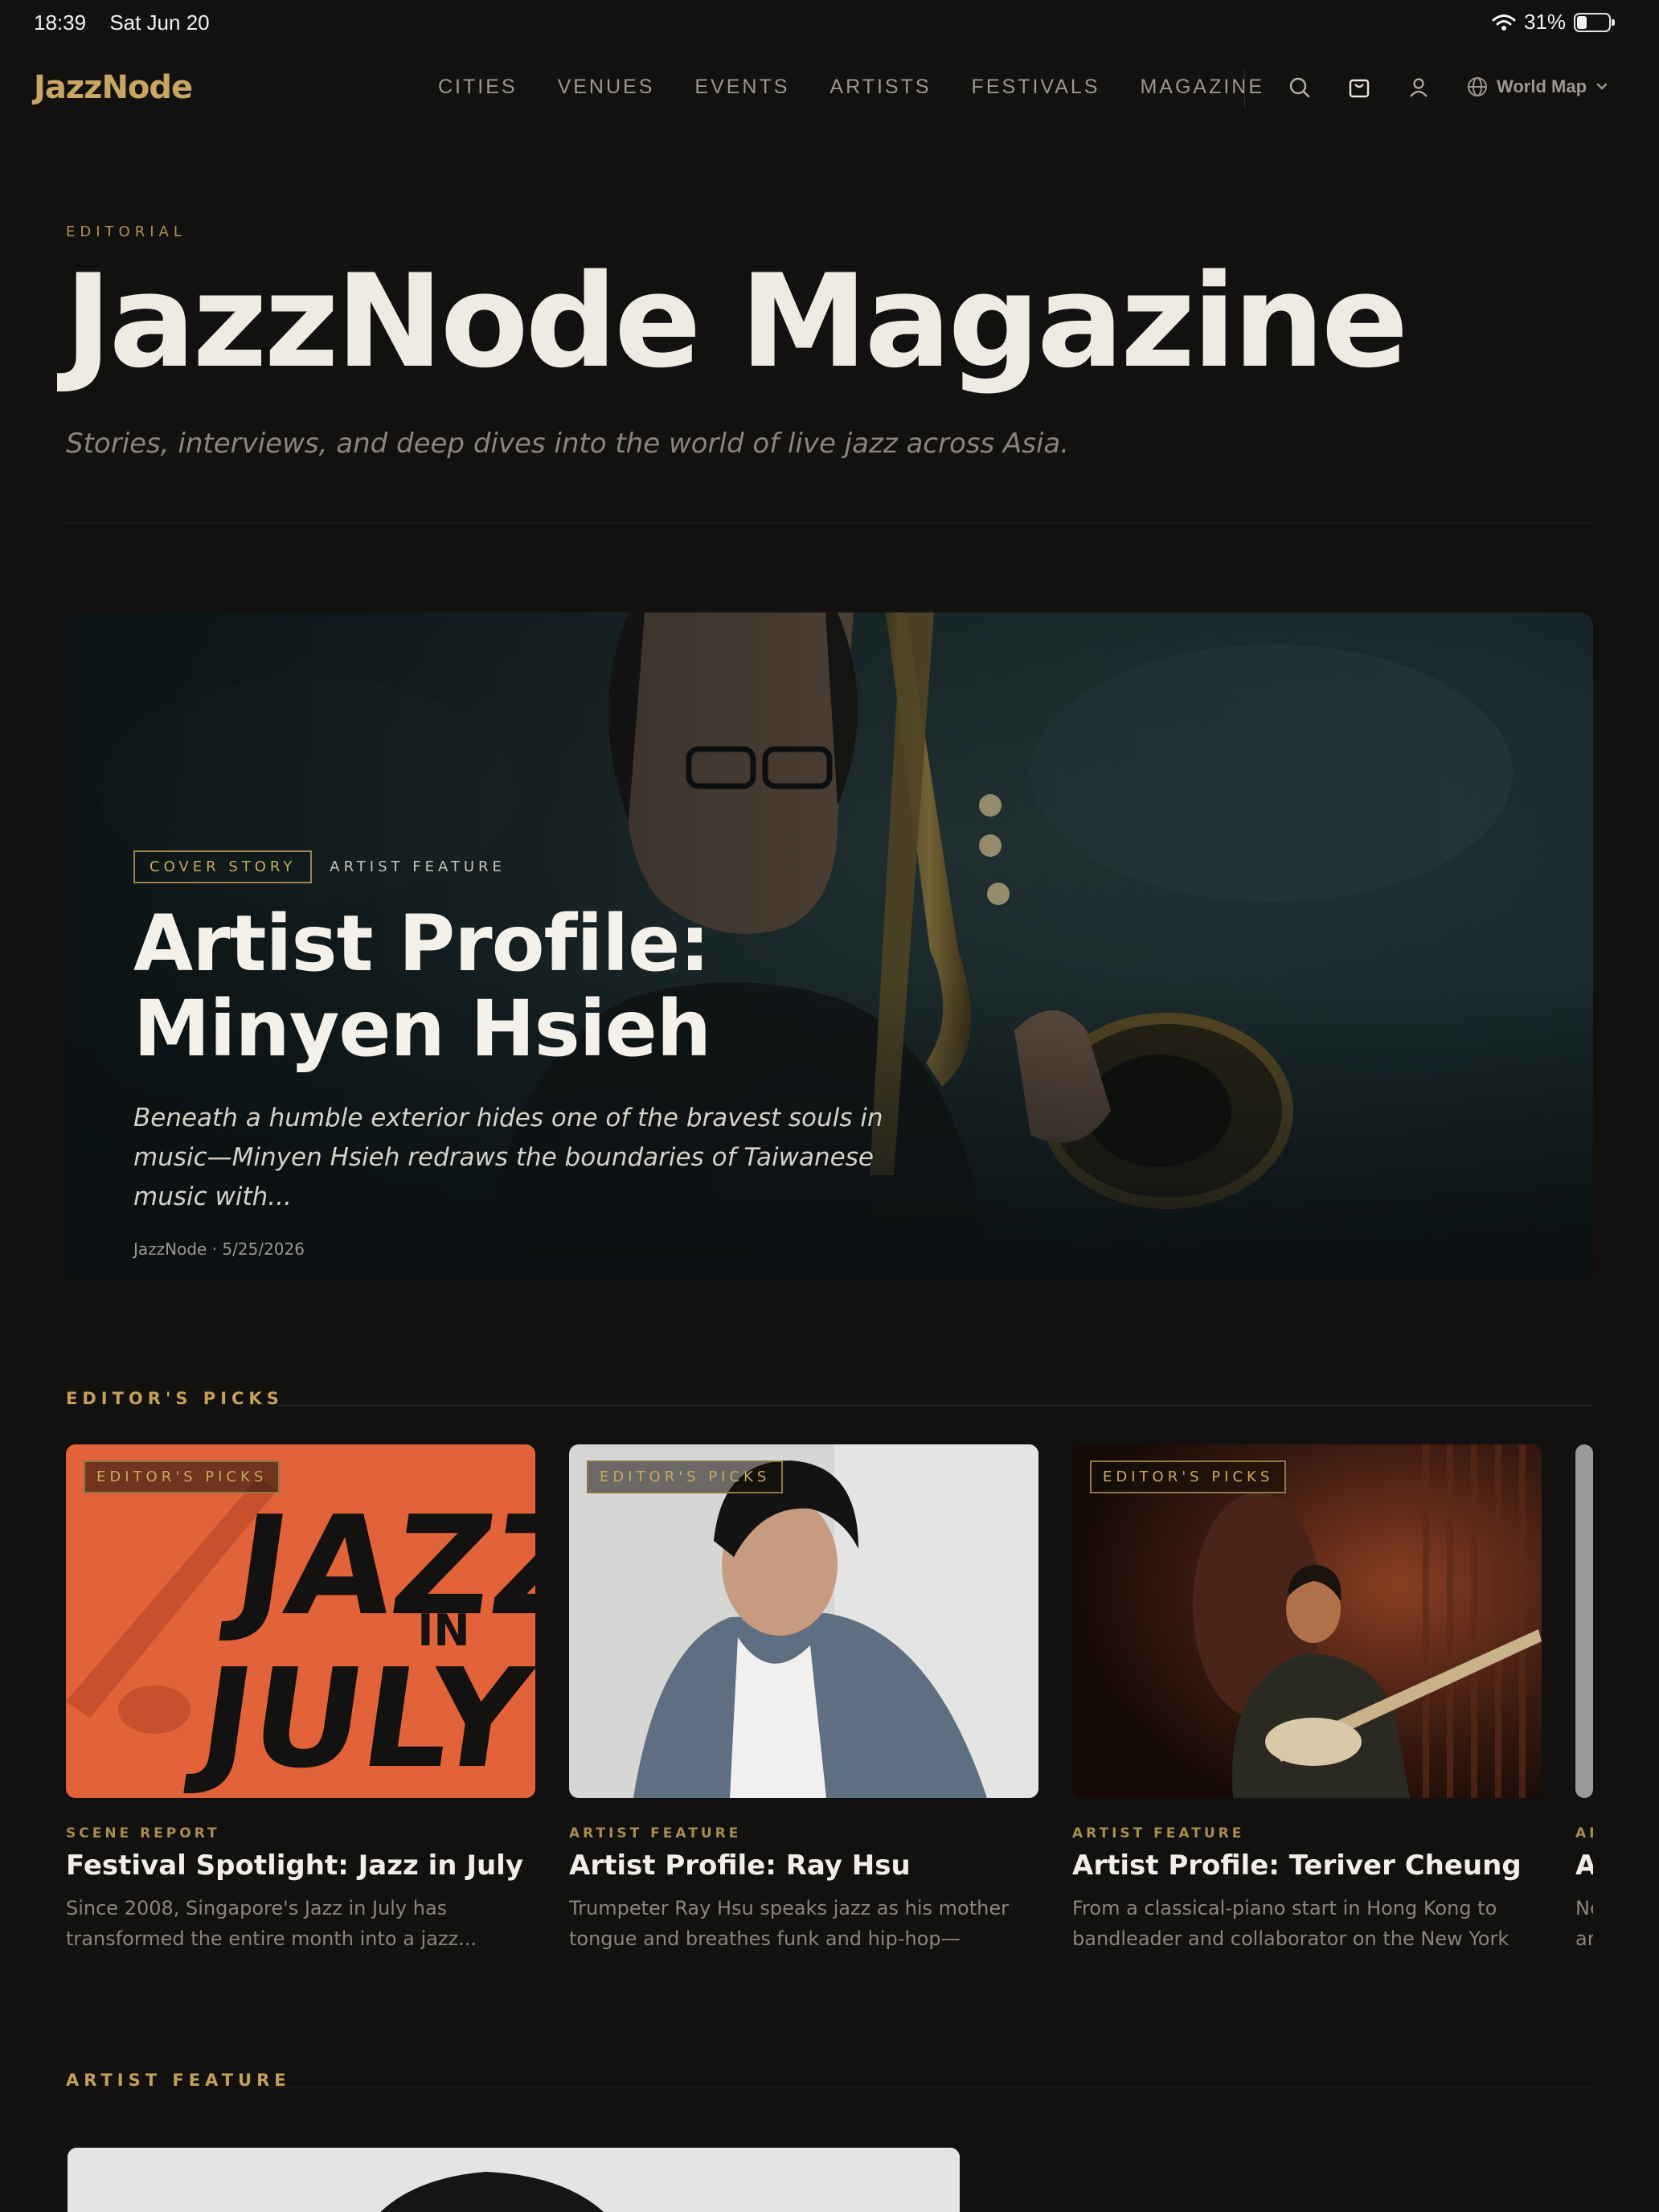 The height and width of the screenshot is (2212, 1659). What do you see at coordinates (1477, 86) in the screenshot?
I see `globe-icon` at bounding box center [1477, 86].